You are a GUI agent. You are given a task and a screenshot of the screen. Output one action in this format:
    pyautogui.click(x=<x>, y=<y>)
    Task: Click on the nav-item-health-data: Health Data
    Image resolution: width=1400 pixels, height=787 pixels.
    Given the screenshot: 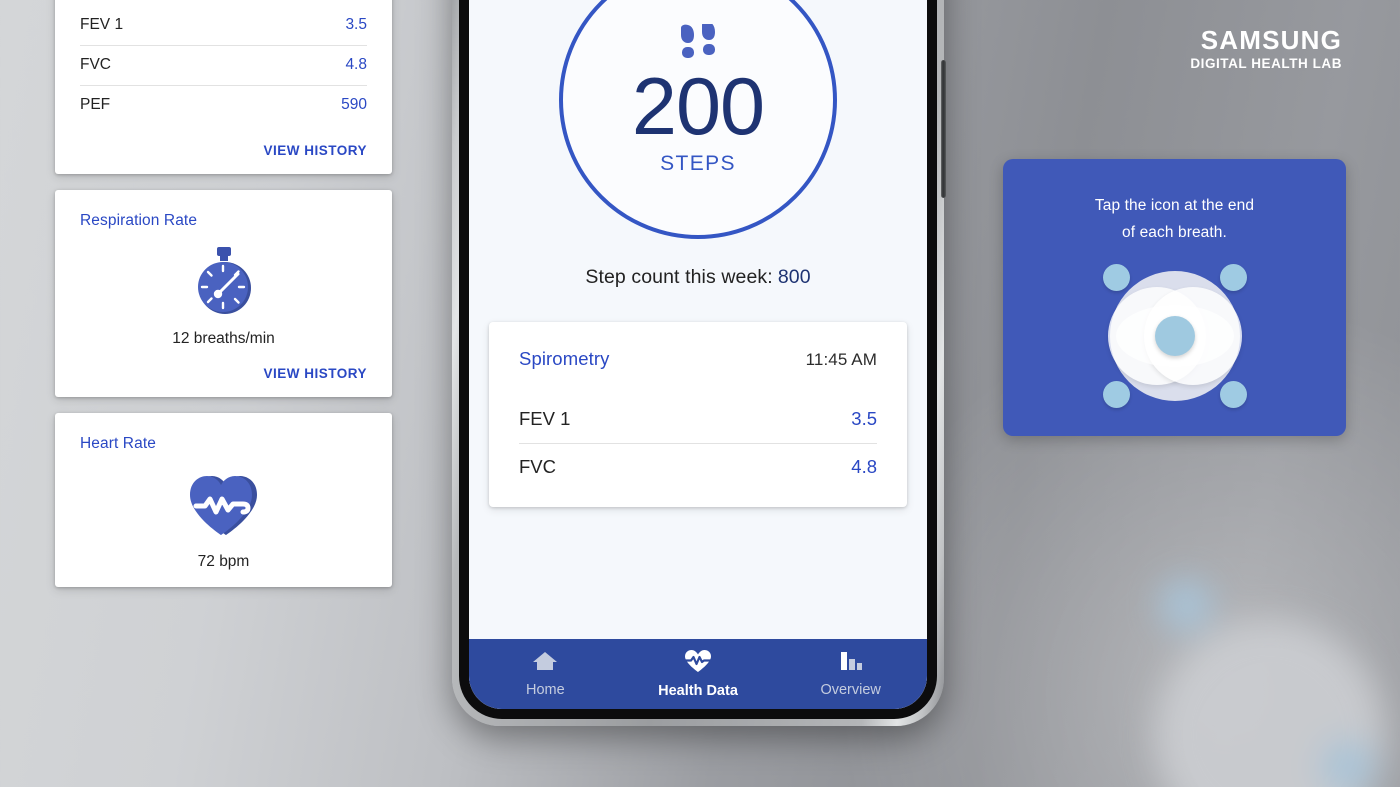 What is the action you would take?
    pyautogui.click(x=698, y=674)
    